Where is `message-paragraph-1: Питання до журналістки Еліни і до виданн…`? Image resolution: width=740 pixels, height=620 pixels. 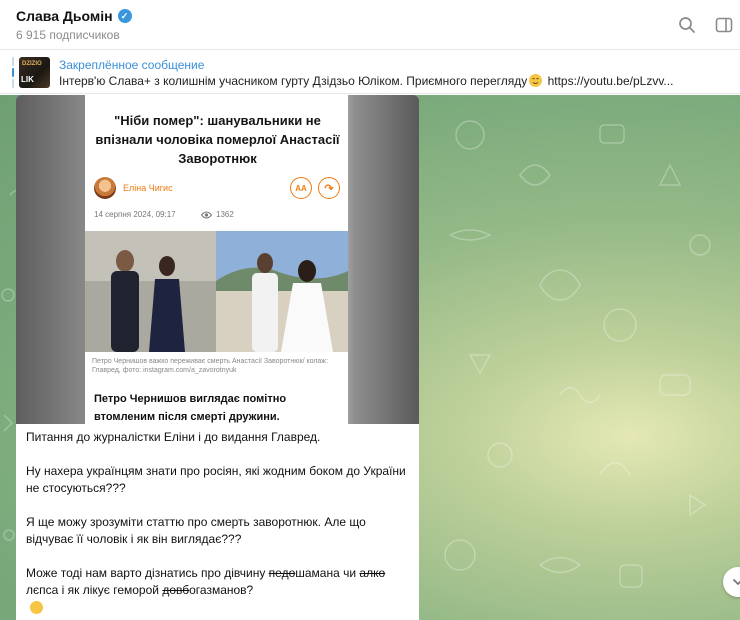 message-paragraph-1: Питання до журналістки Еліни і до виданн… is located at coordinates (173, 437).